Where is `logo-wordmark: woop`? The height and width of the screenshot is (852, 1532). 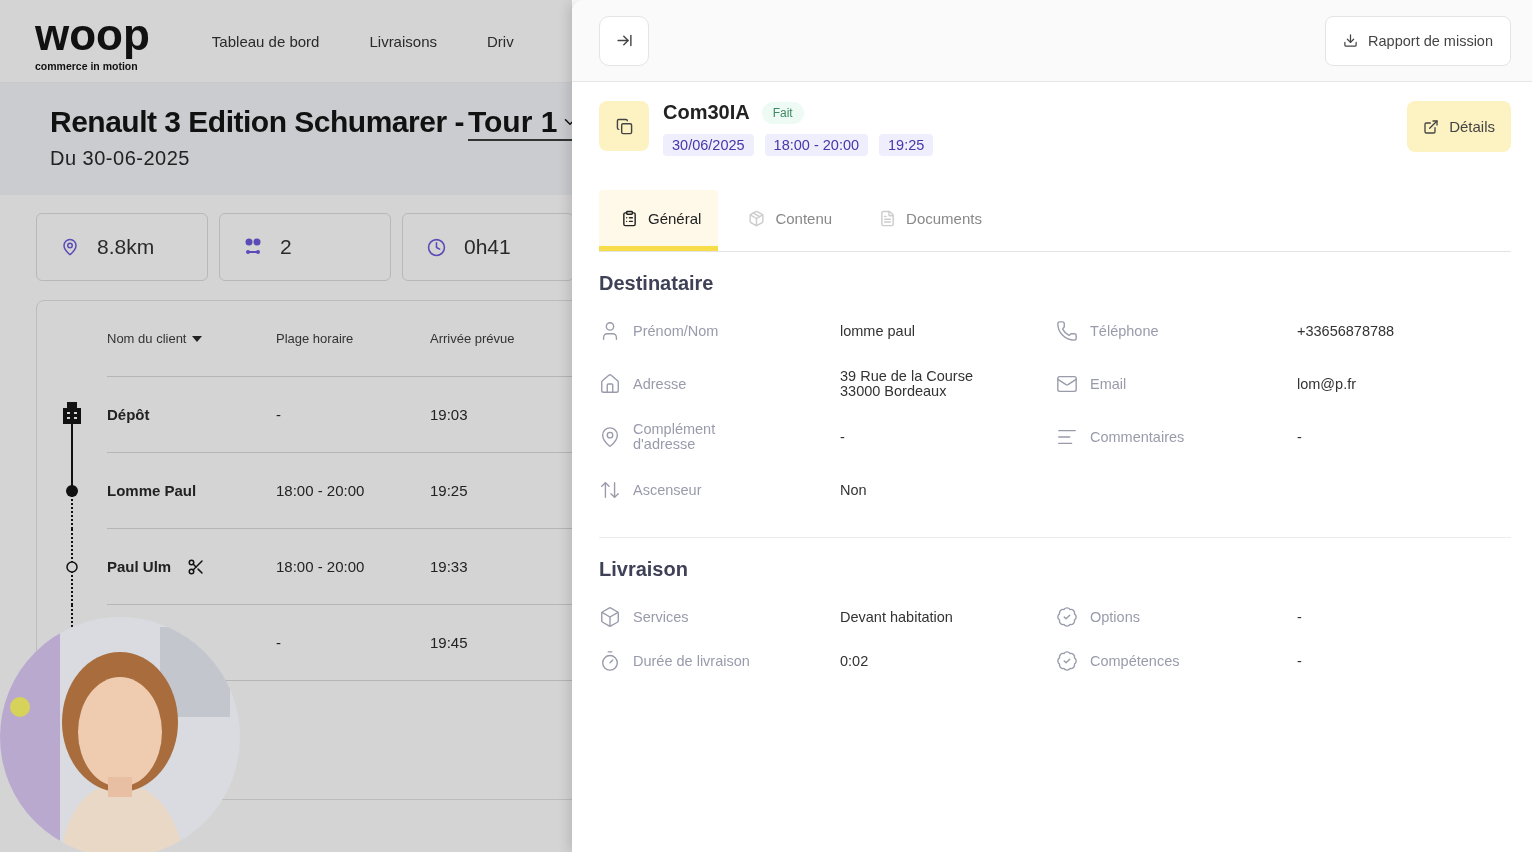
logo-wordmark: woop is located at coordinates (92, 34).